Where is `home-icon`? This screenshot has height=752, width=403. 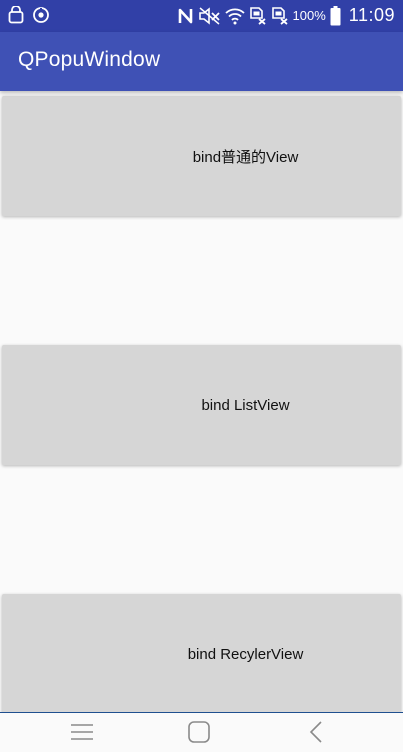 home-icon is located at coordinates (199, 734).